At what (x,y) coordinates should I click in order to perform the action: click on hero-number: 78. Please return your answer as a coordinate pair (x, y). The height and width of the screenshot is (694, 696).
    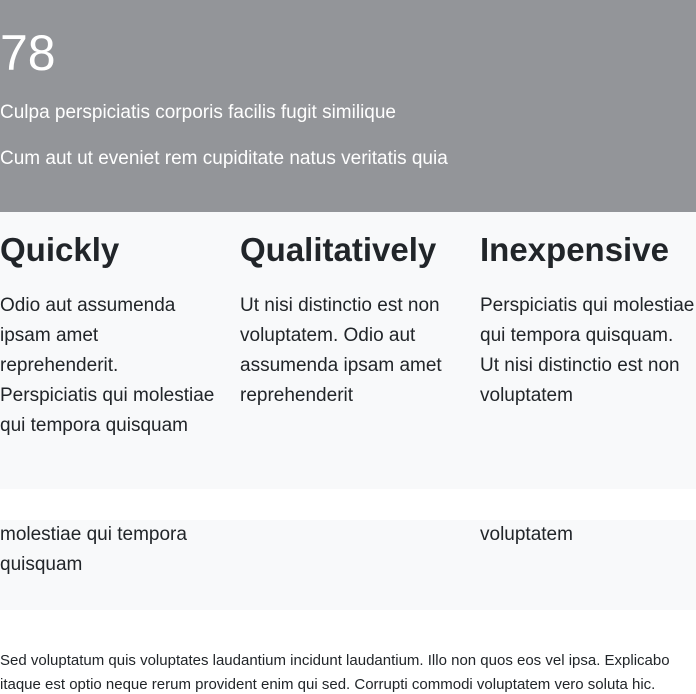
    Looking at the image, I should click on (28, 53).